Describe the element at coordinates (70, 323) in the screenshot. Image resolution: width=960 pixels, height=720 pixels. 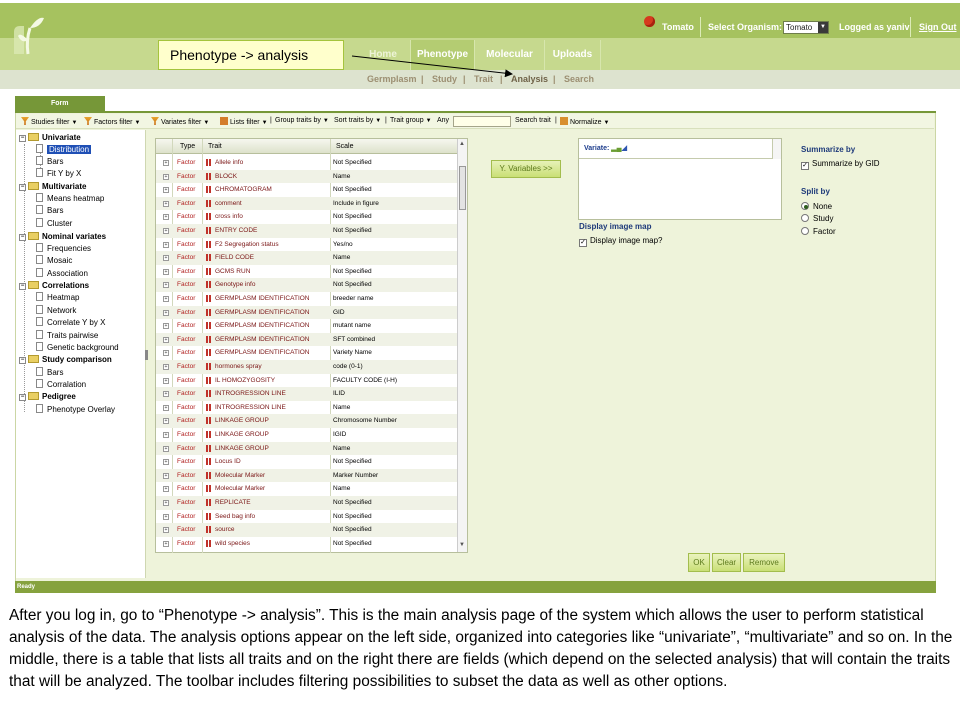
I see `tree-item-correlate-y-by-x: Correlate Y by X` at that location.